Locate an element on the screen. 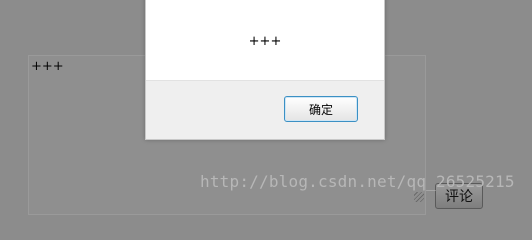  comment-text: +++ is located at coordinates (47, 66).